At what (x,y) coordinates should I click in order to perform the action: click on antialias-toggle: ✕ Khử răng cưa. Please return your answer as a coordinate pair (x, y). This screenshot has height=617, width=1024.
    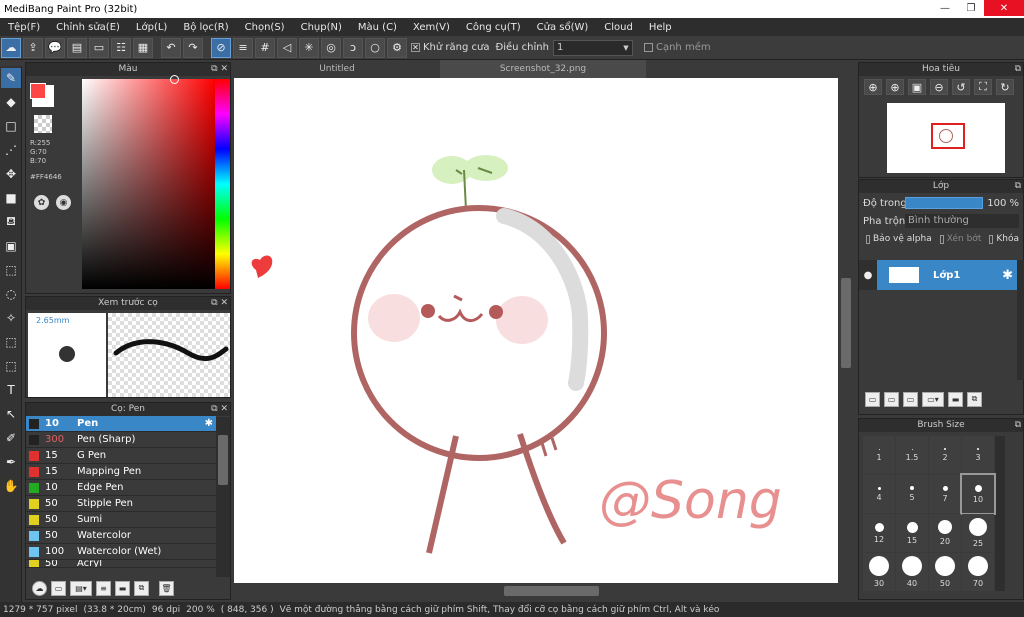
    Looking at the image, I should click on (448, 47).